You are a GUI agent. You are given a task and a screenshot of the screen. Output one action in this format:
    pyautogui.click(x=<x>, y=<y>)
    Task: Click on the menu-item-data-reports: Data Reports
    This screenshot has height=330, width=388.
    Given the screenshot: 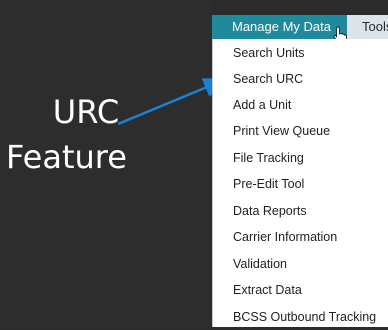 What is the action you would take?
    pyautogui.click(x=270, y=211)
    